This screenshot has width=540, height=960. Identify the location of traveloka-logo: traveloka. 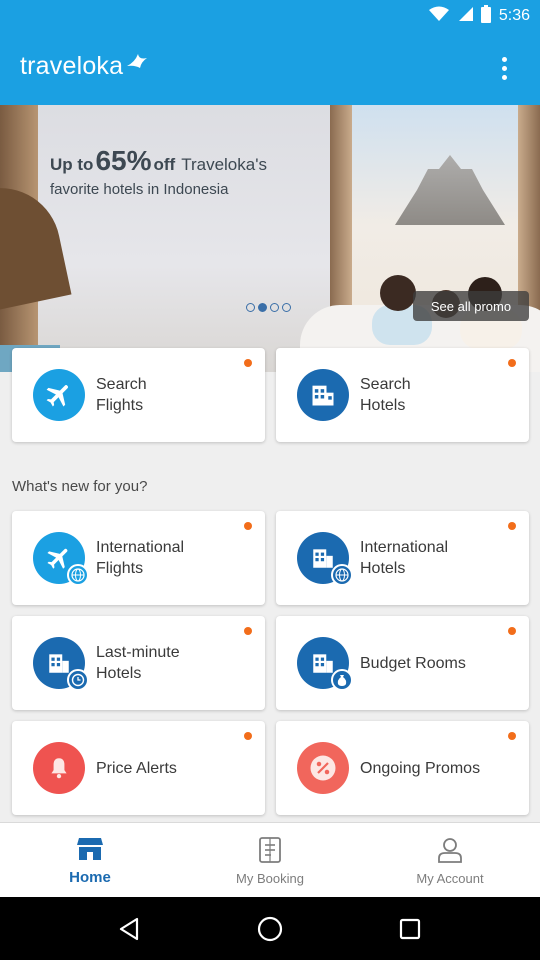
(84, 66).